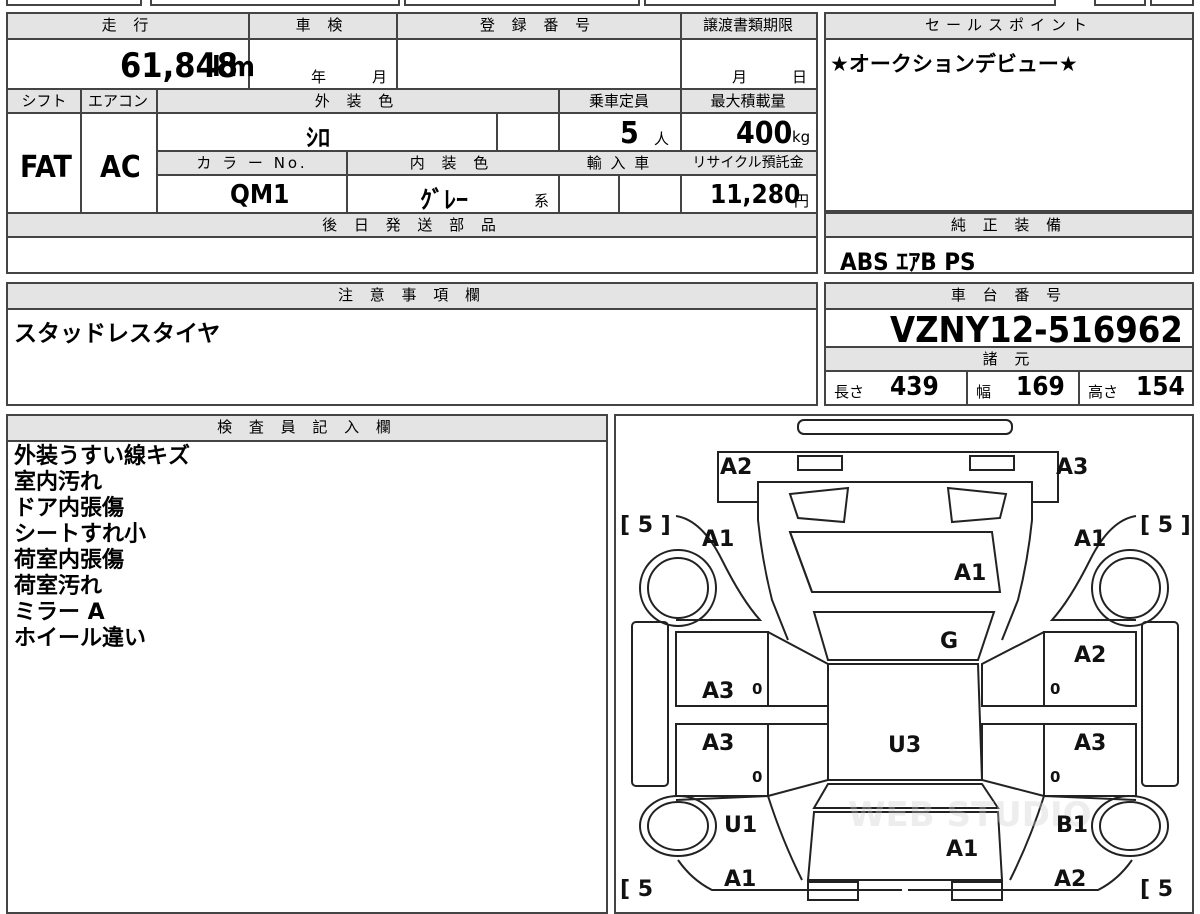  I want to click on max-load-value: 400, so click(764, 133).